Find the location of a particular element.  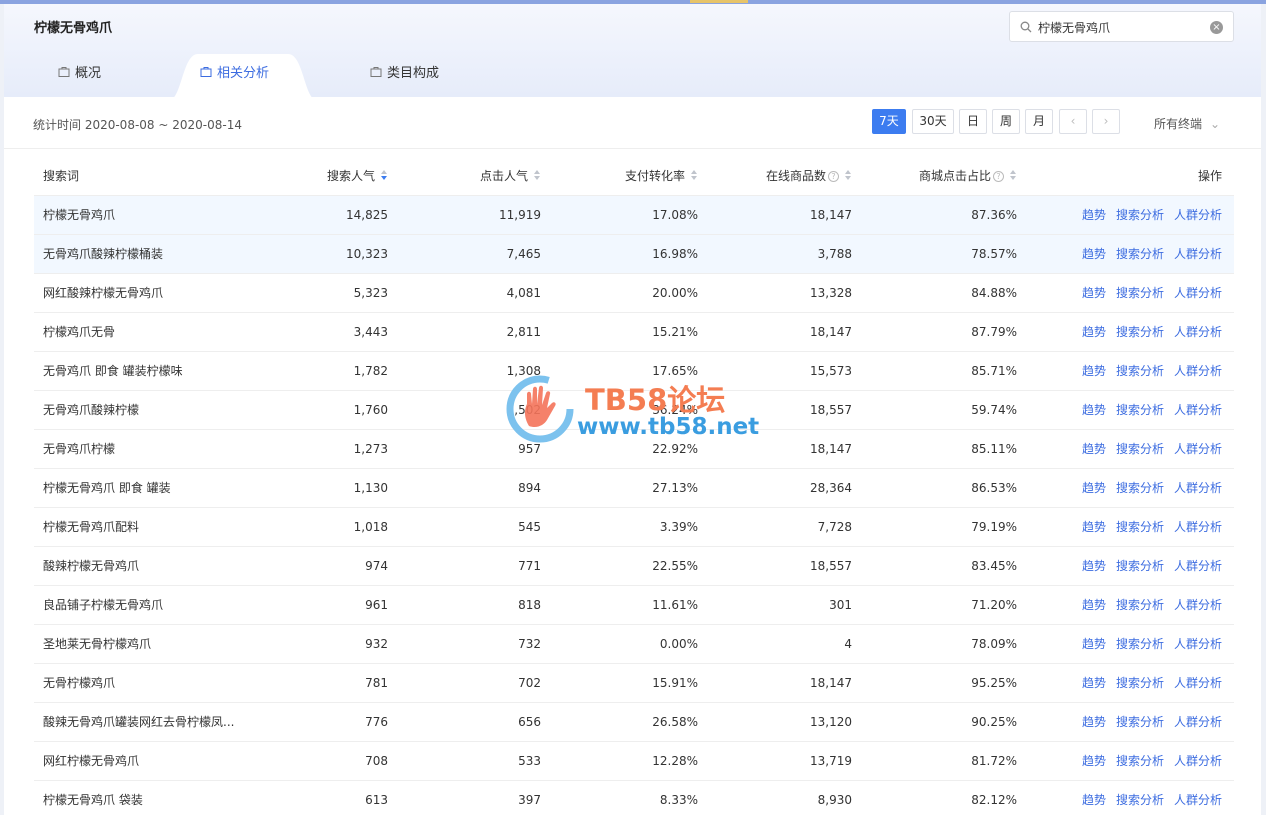

range-month-button: 月 is located at coordinates (1039, 121).